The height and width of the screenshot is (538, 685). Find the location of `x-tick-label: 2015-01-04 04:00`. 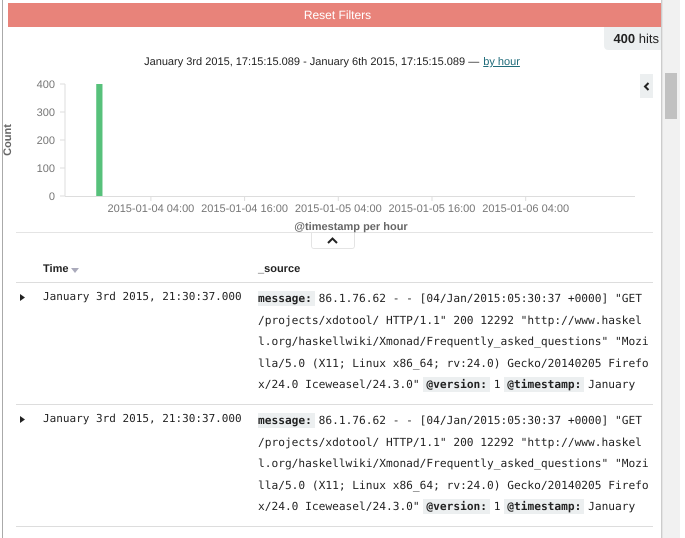

x-tick-label: 2015-01-04 04:00 is located at coordinates (150, 209).